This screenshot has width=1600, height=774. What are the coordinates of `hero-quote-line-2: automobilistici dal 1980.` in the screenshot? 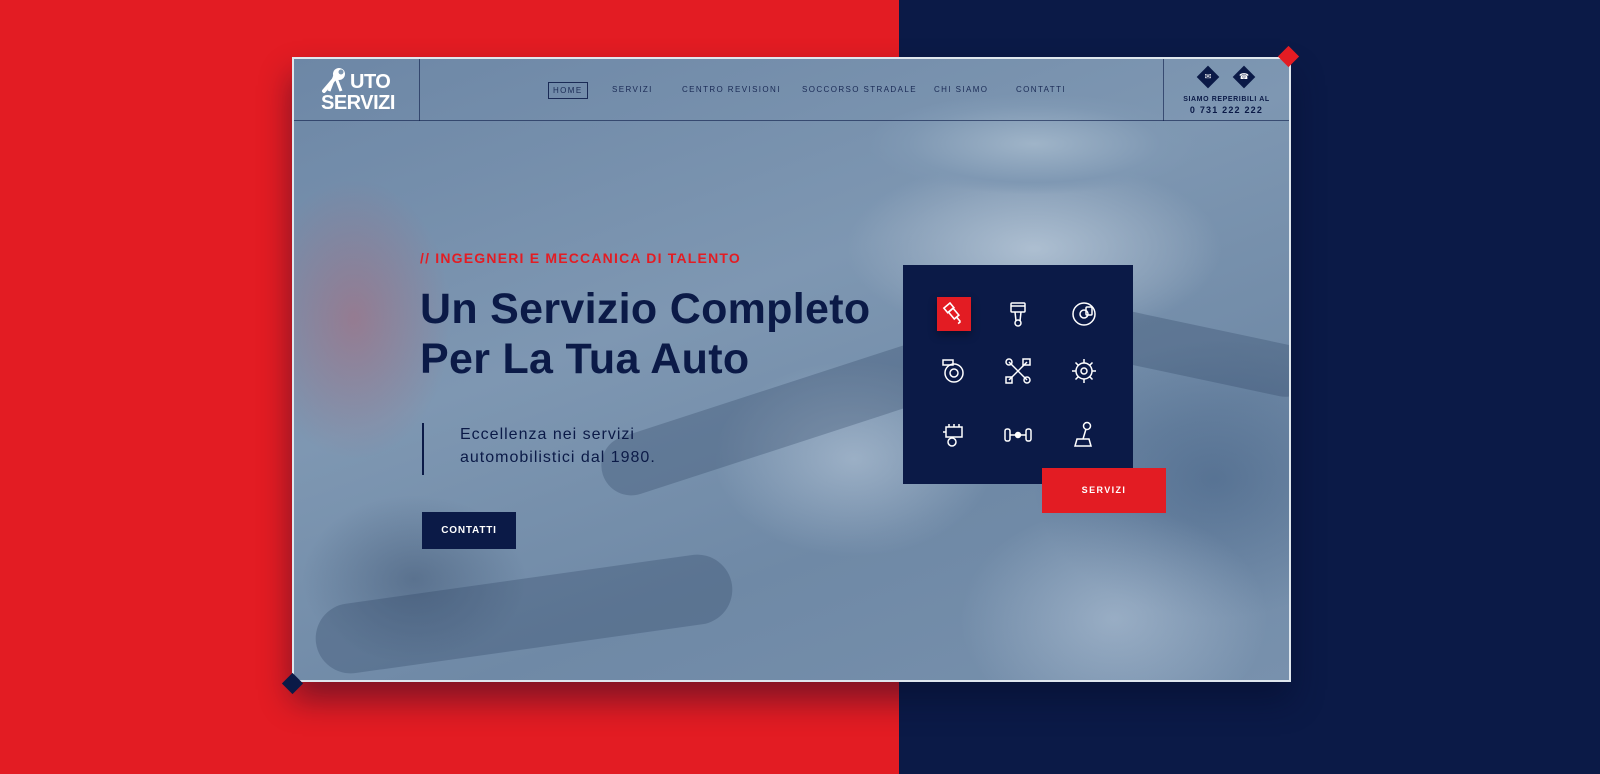 It's located at (558, 457).